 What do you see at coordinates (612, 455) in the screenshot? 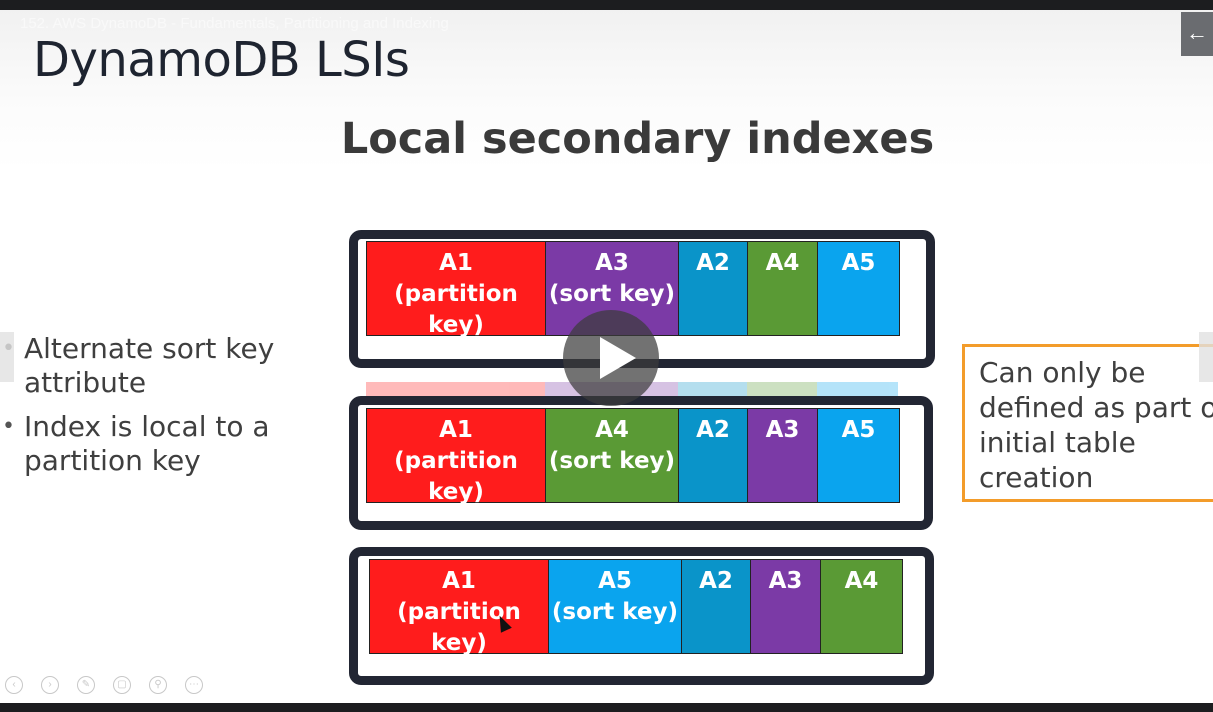
I see `attribute-cell: A4 (sort key)` at bounding box center [612, 455].